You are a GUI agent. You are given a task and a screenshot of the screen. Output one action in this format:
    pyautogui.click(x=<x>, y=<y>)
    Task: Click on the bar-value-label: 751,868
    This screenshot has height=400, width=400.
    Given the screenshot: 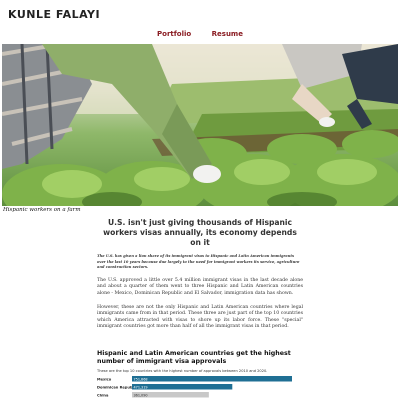 What is the action you would take?
    pyautogui.click(x=141, y=379)
    